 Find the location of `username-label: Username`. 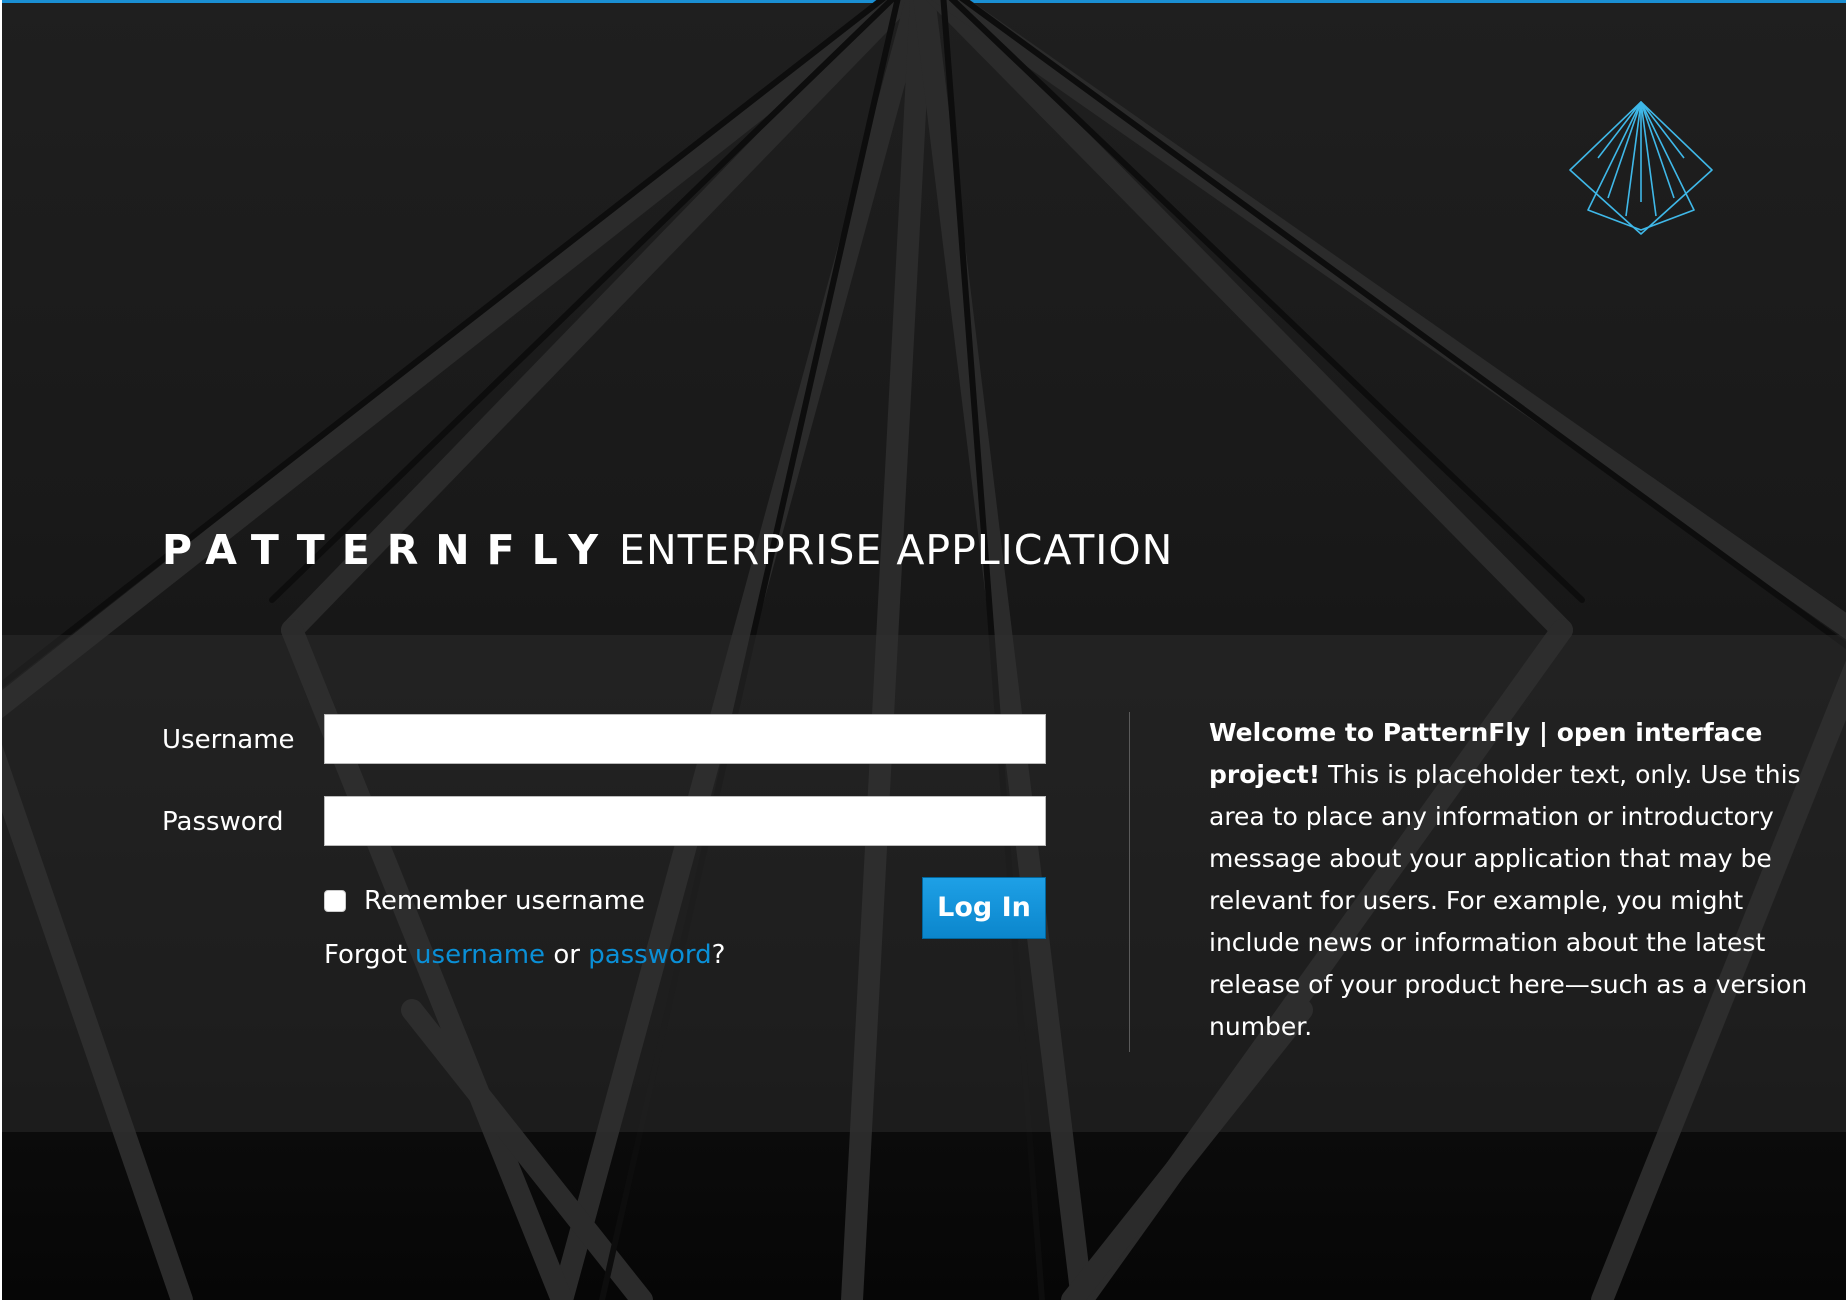

username-label: Username is located at coordinates (228, 740).